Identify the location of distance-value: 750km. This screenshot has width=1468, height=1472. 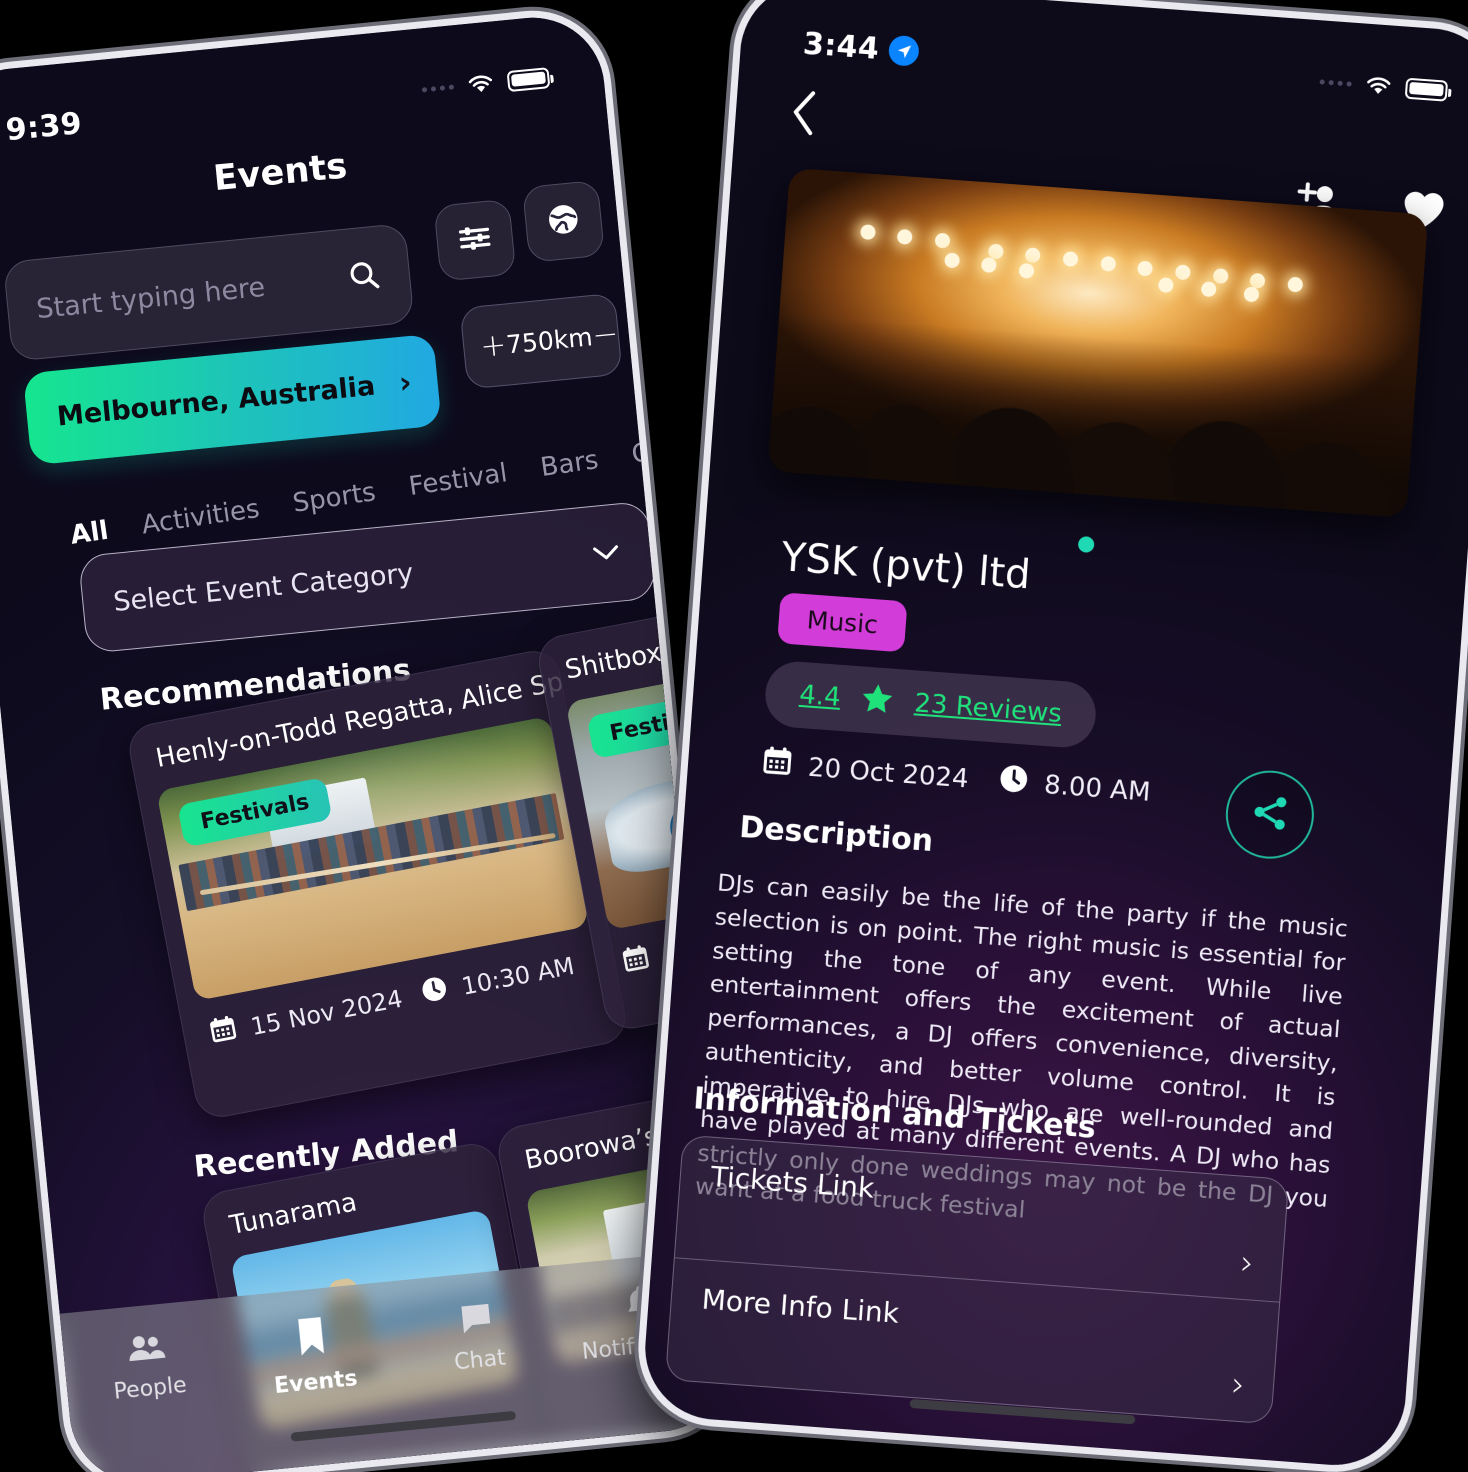
(549, 340).